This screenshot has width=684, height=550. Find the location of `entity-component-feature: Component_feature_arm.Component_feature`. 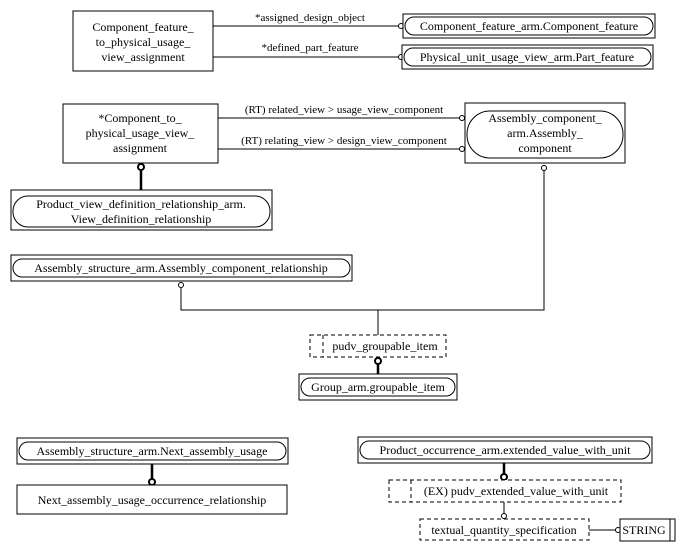

entity-component-feature: Component_feature_arm.Component_feature is located at coordinates (529, 26).